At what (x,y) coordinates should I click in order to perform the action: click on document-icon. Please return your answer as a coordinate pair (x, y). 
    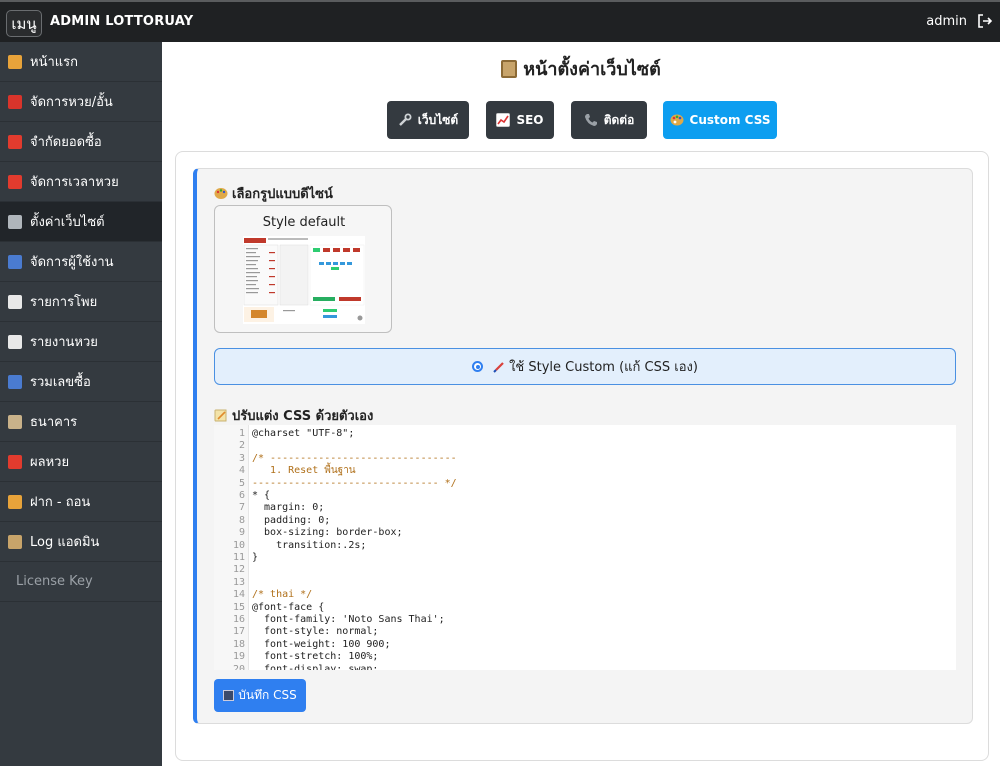
    Looking at the image, I should click on (15, 301).